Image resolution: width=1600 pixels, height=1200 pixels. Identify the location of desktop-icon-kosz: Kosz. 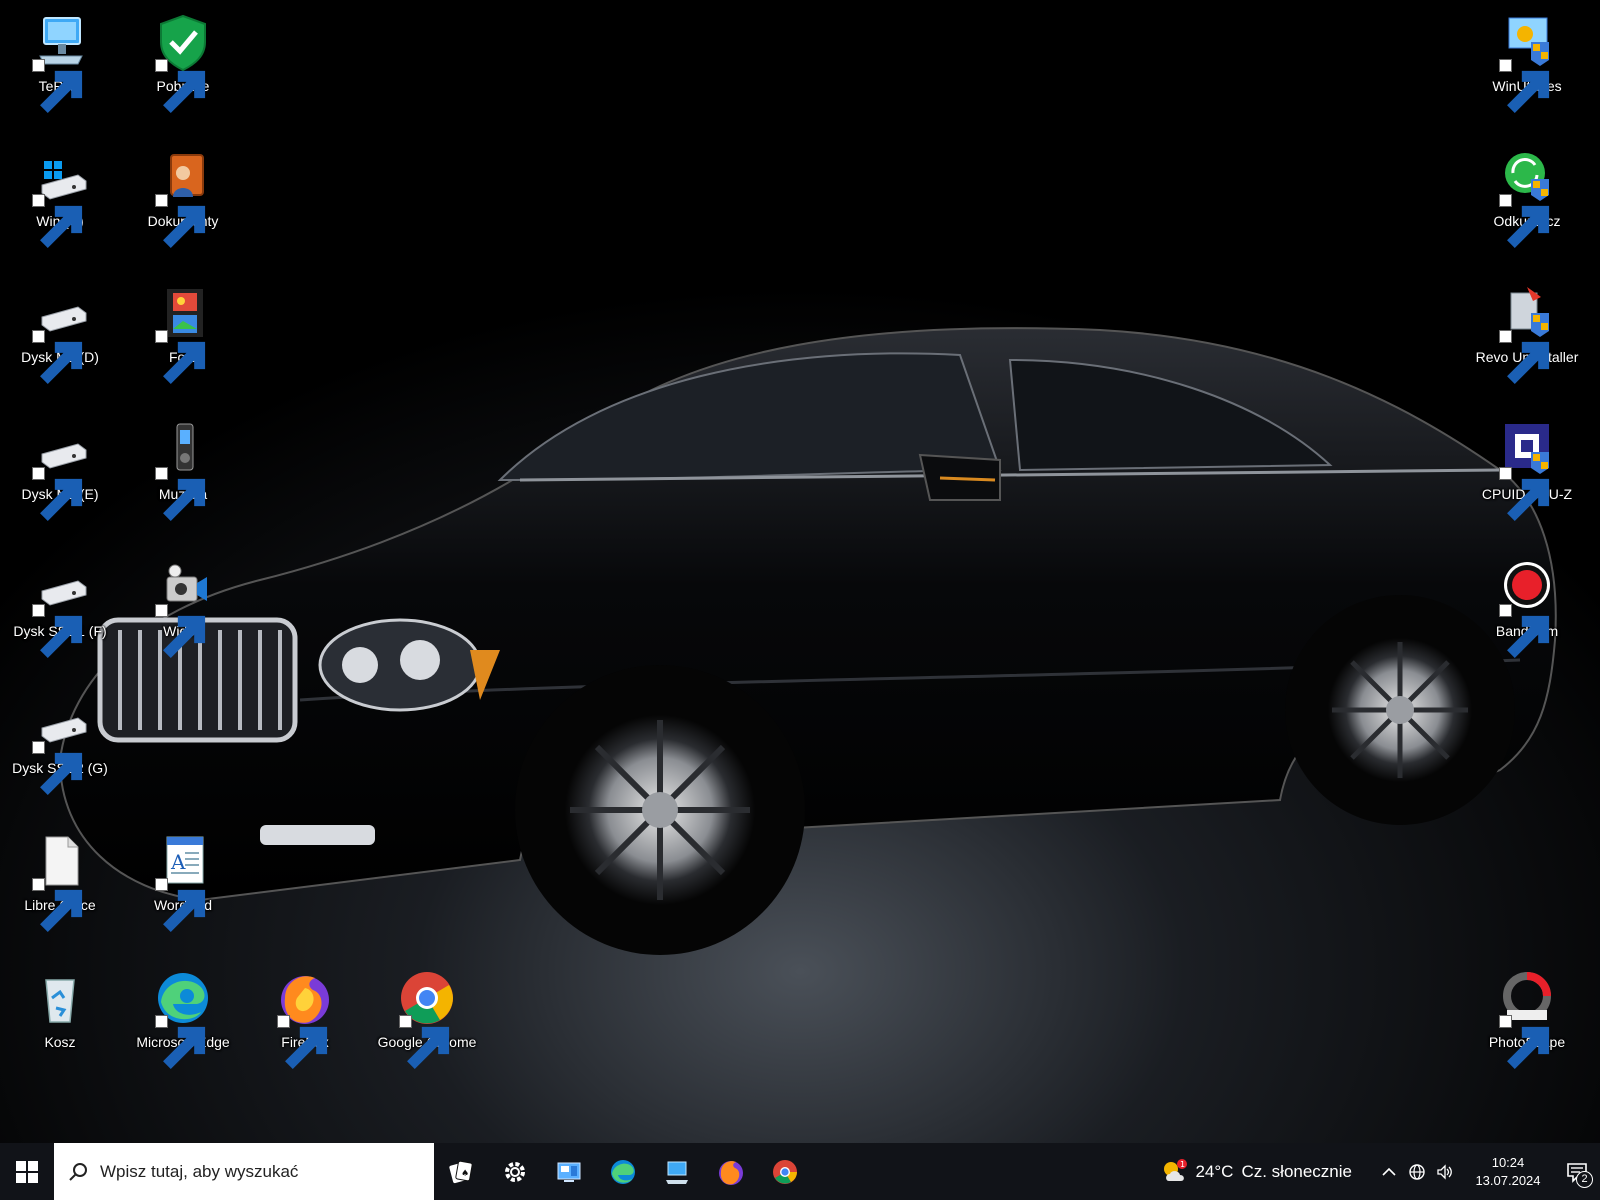
(60, 1018).